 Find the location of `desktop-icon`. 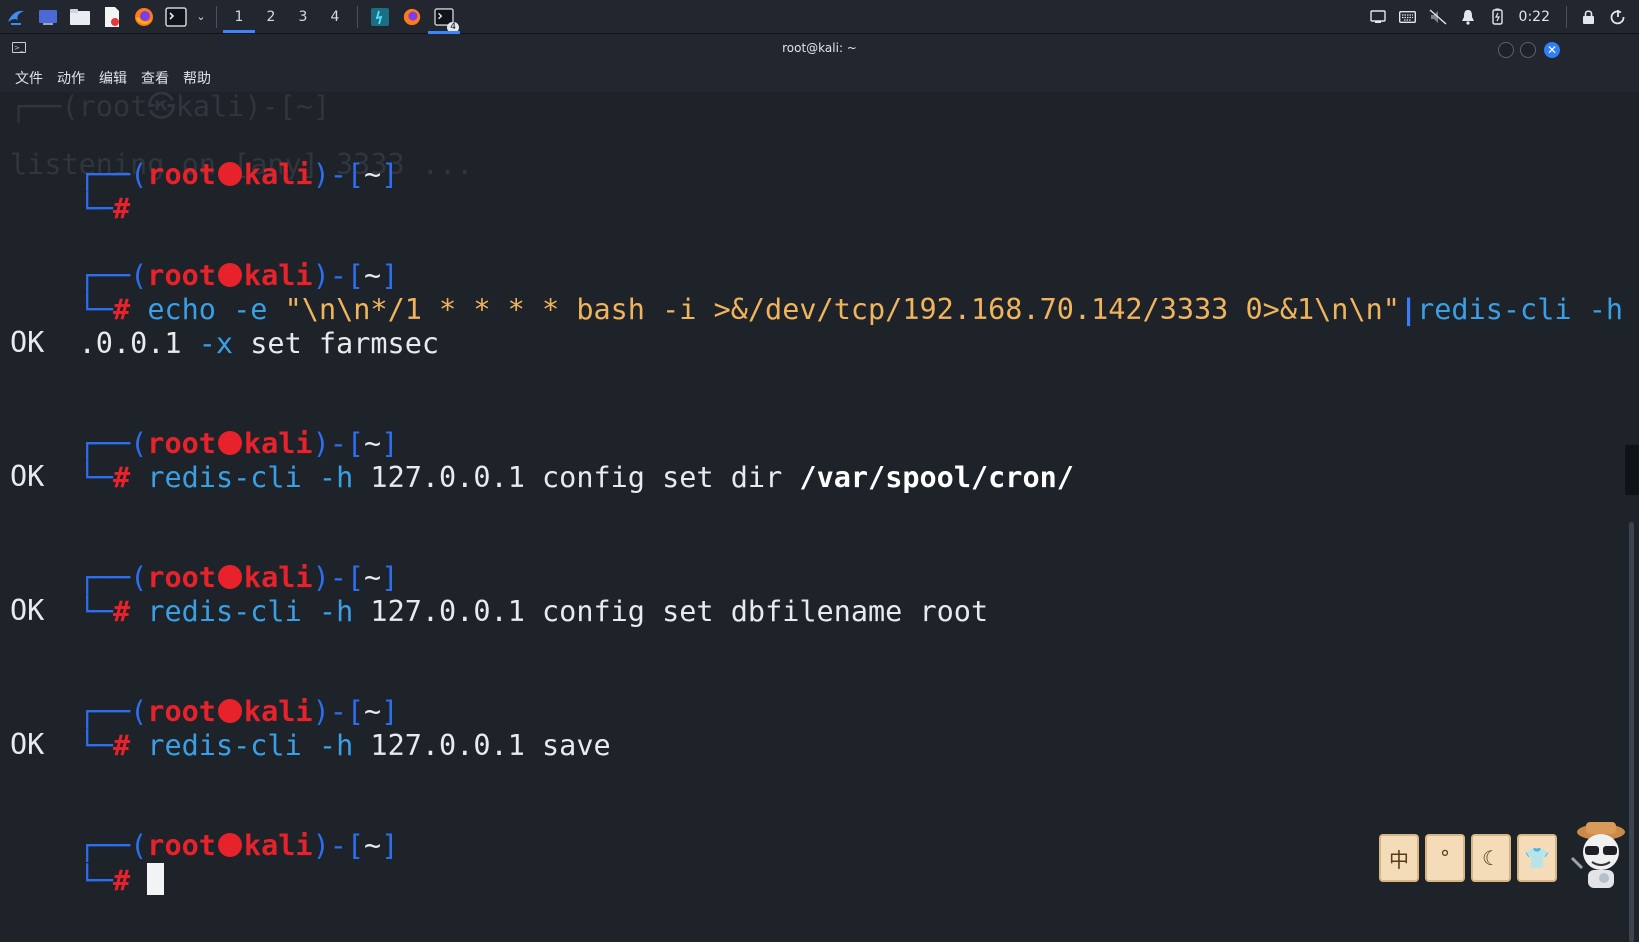

desktop-icon is located at coordinates (48, 17).